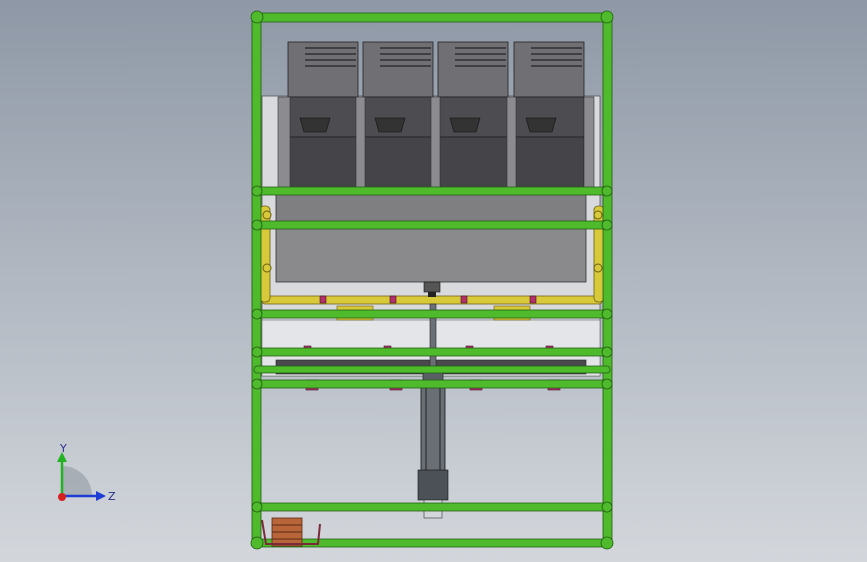  Describe the element at coordinates (101, 496) in the screenshot. I see `z-axis-arrowhead` at that location.